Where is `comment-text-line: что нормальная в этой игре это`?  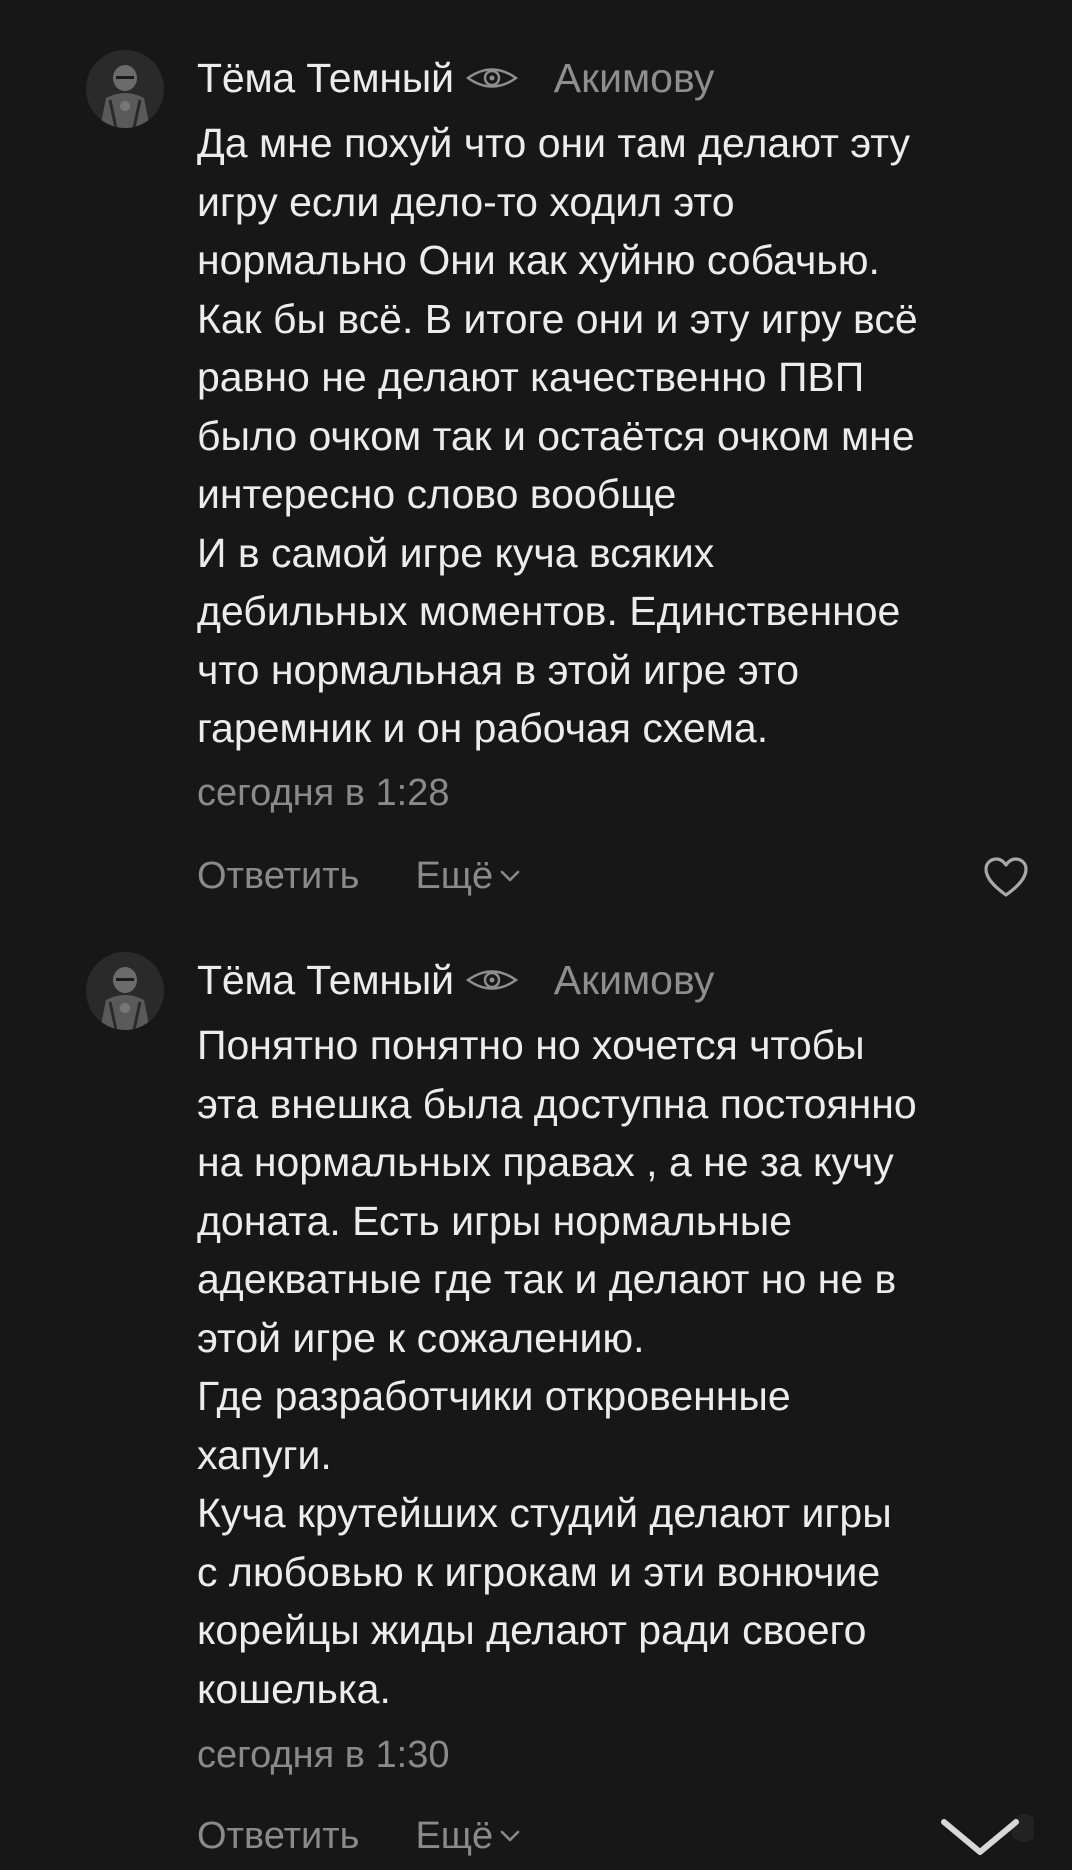 comment-text-line: что нормальная в этой игре это is located at coordinates (498, 669).